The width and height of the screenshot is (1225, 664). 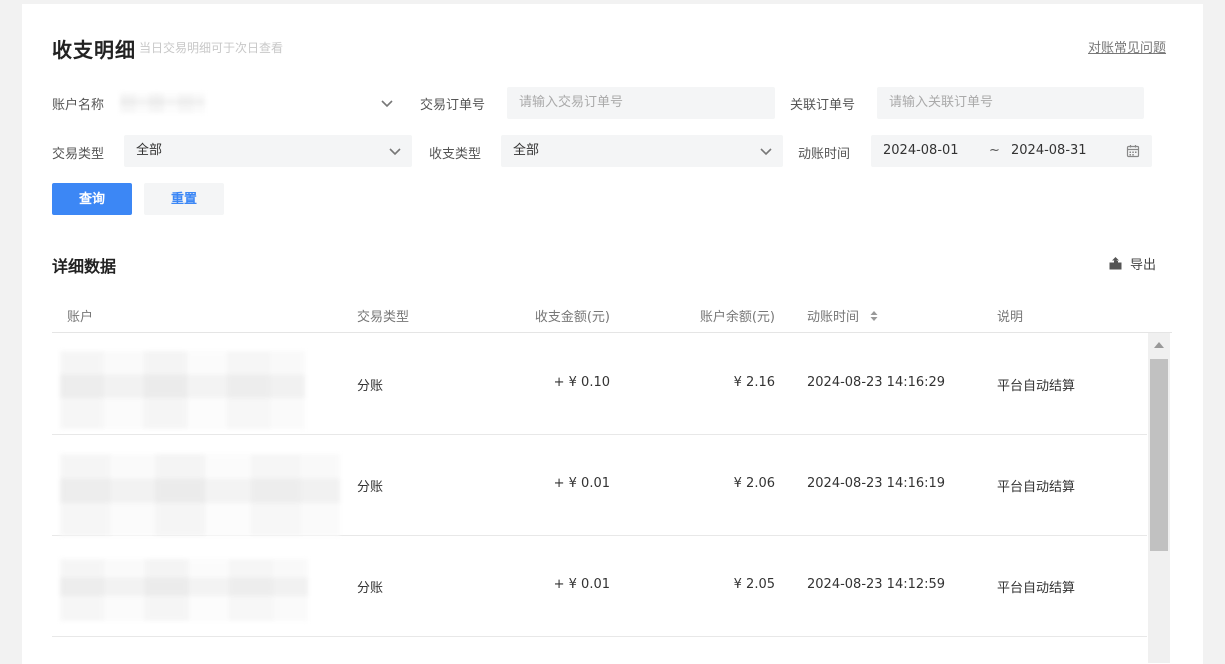 I want to click on related-order-input: 请输入关联订单号, so click(x=1010, y=103).